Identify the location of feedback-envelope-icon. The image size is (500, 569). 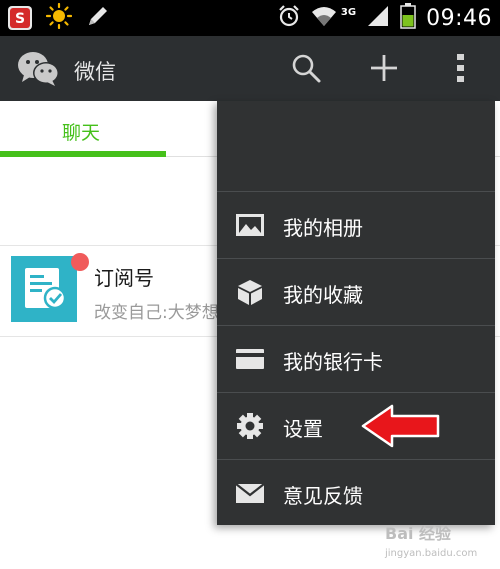
(250, 493).